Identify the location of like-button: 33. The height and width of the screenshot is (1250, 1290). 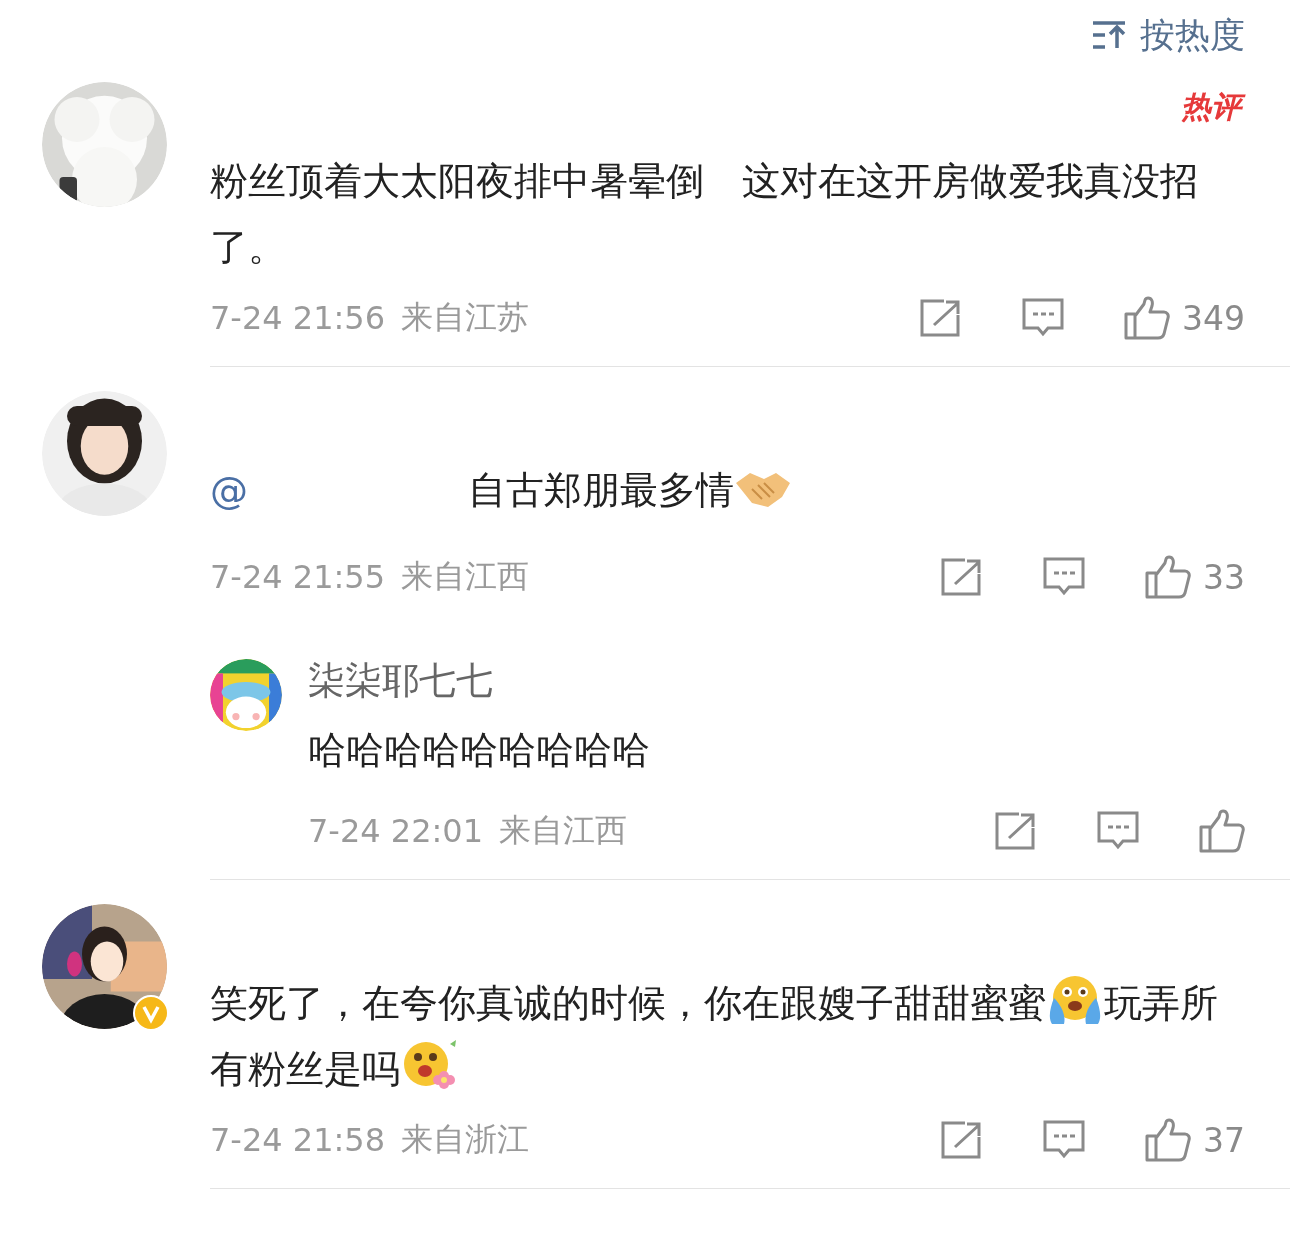
(1195, 577).